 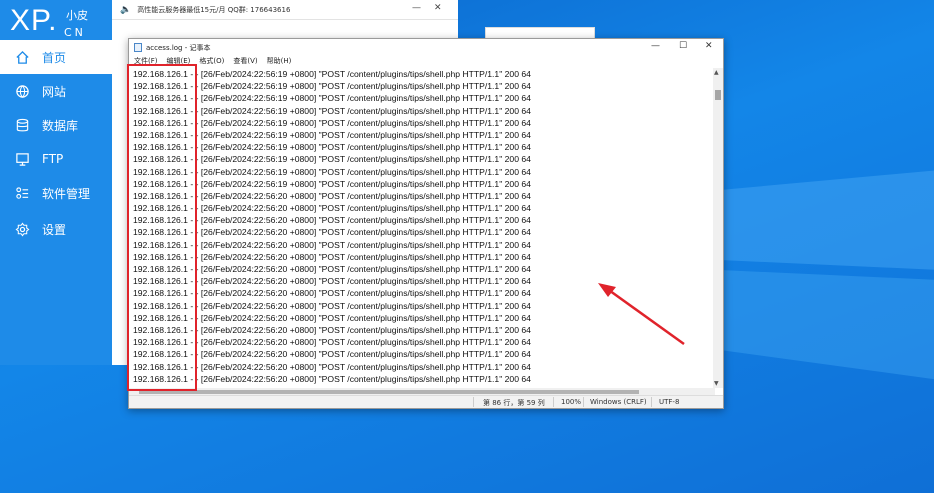 I want to click on menu-format: 格式(O), so click(x=211, y=62).